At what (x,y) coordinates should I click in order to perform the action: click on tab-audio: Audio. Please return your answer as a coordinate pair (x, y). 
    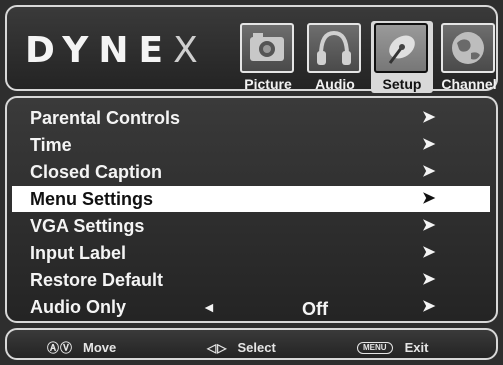
    Looking at the image, I should click on (335, 57).